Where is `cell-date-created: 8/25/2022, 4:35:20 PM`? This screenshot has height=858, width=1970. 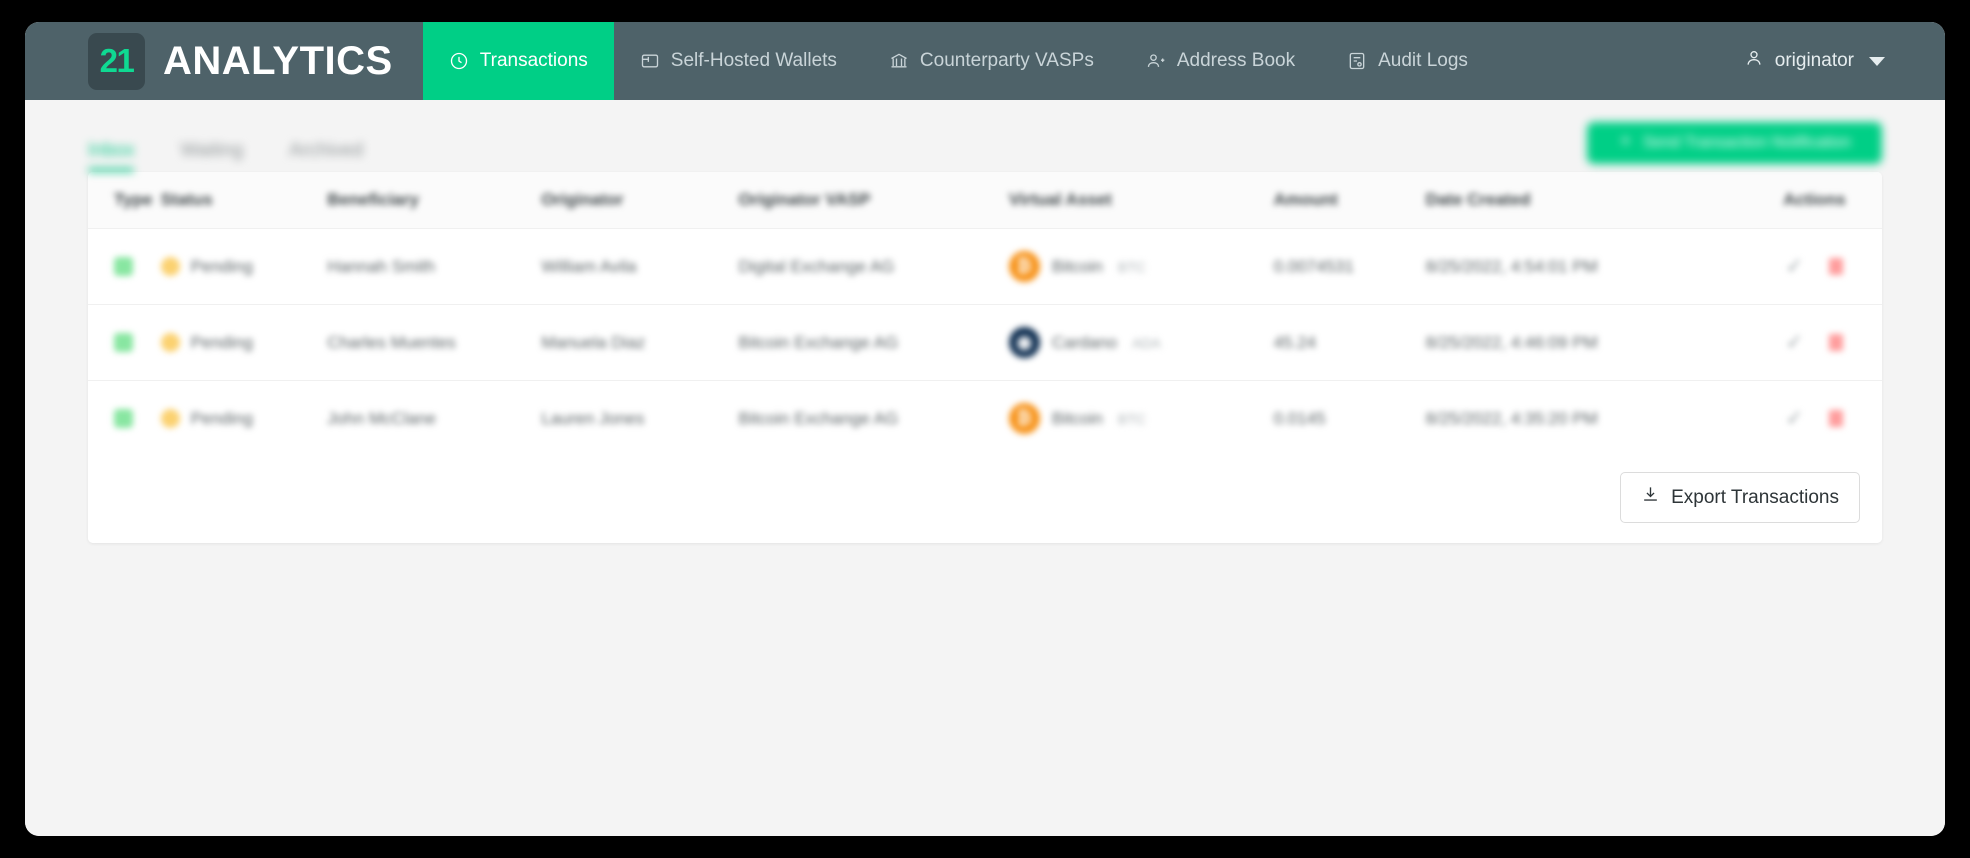
cell-date-created: 8/25/2022, 4:35:20 PM is located at coordinates (1511, 418).